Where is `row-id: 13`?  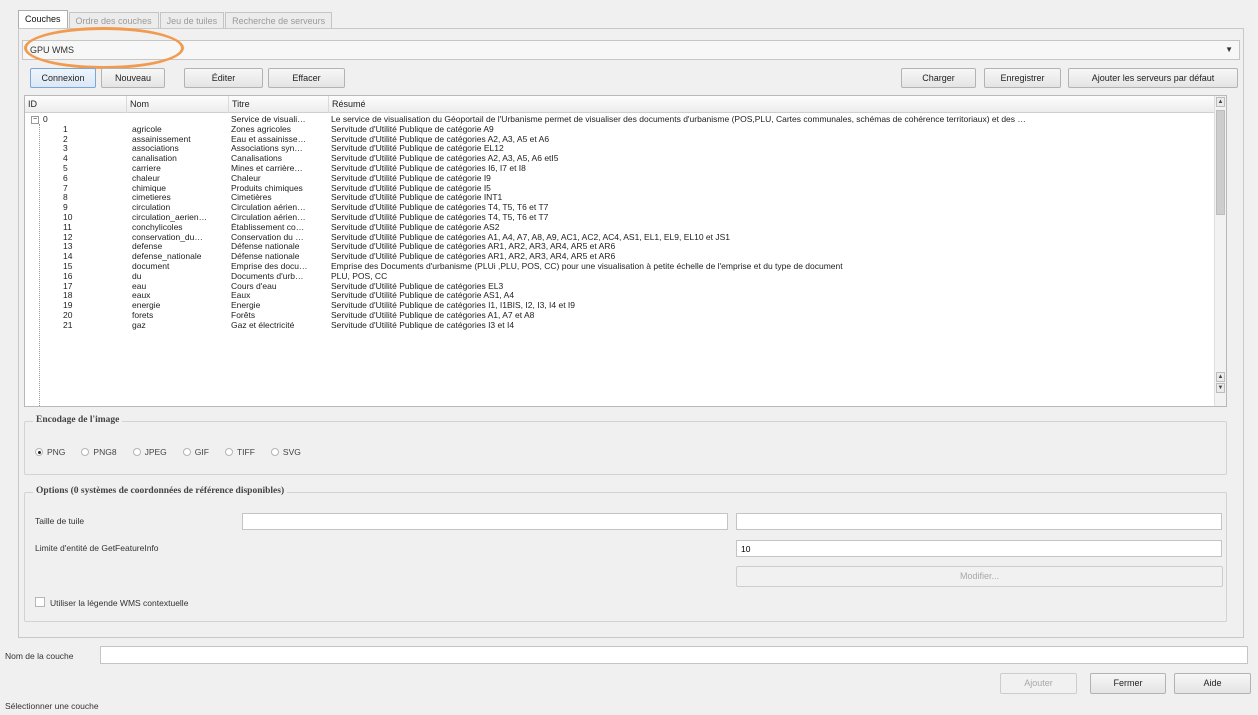 row-id: 13 is located at coordinates (68, 247).